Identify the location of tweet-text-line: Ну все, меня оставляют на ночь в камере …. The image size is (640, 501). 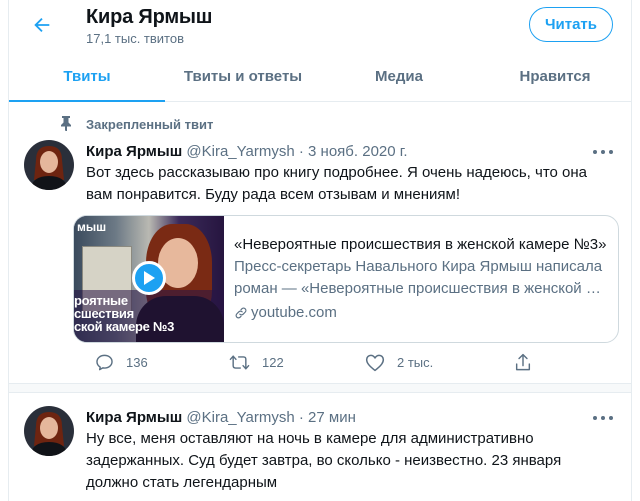
(310, 438).